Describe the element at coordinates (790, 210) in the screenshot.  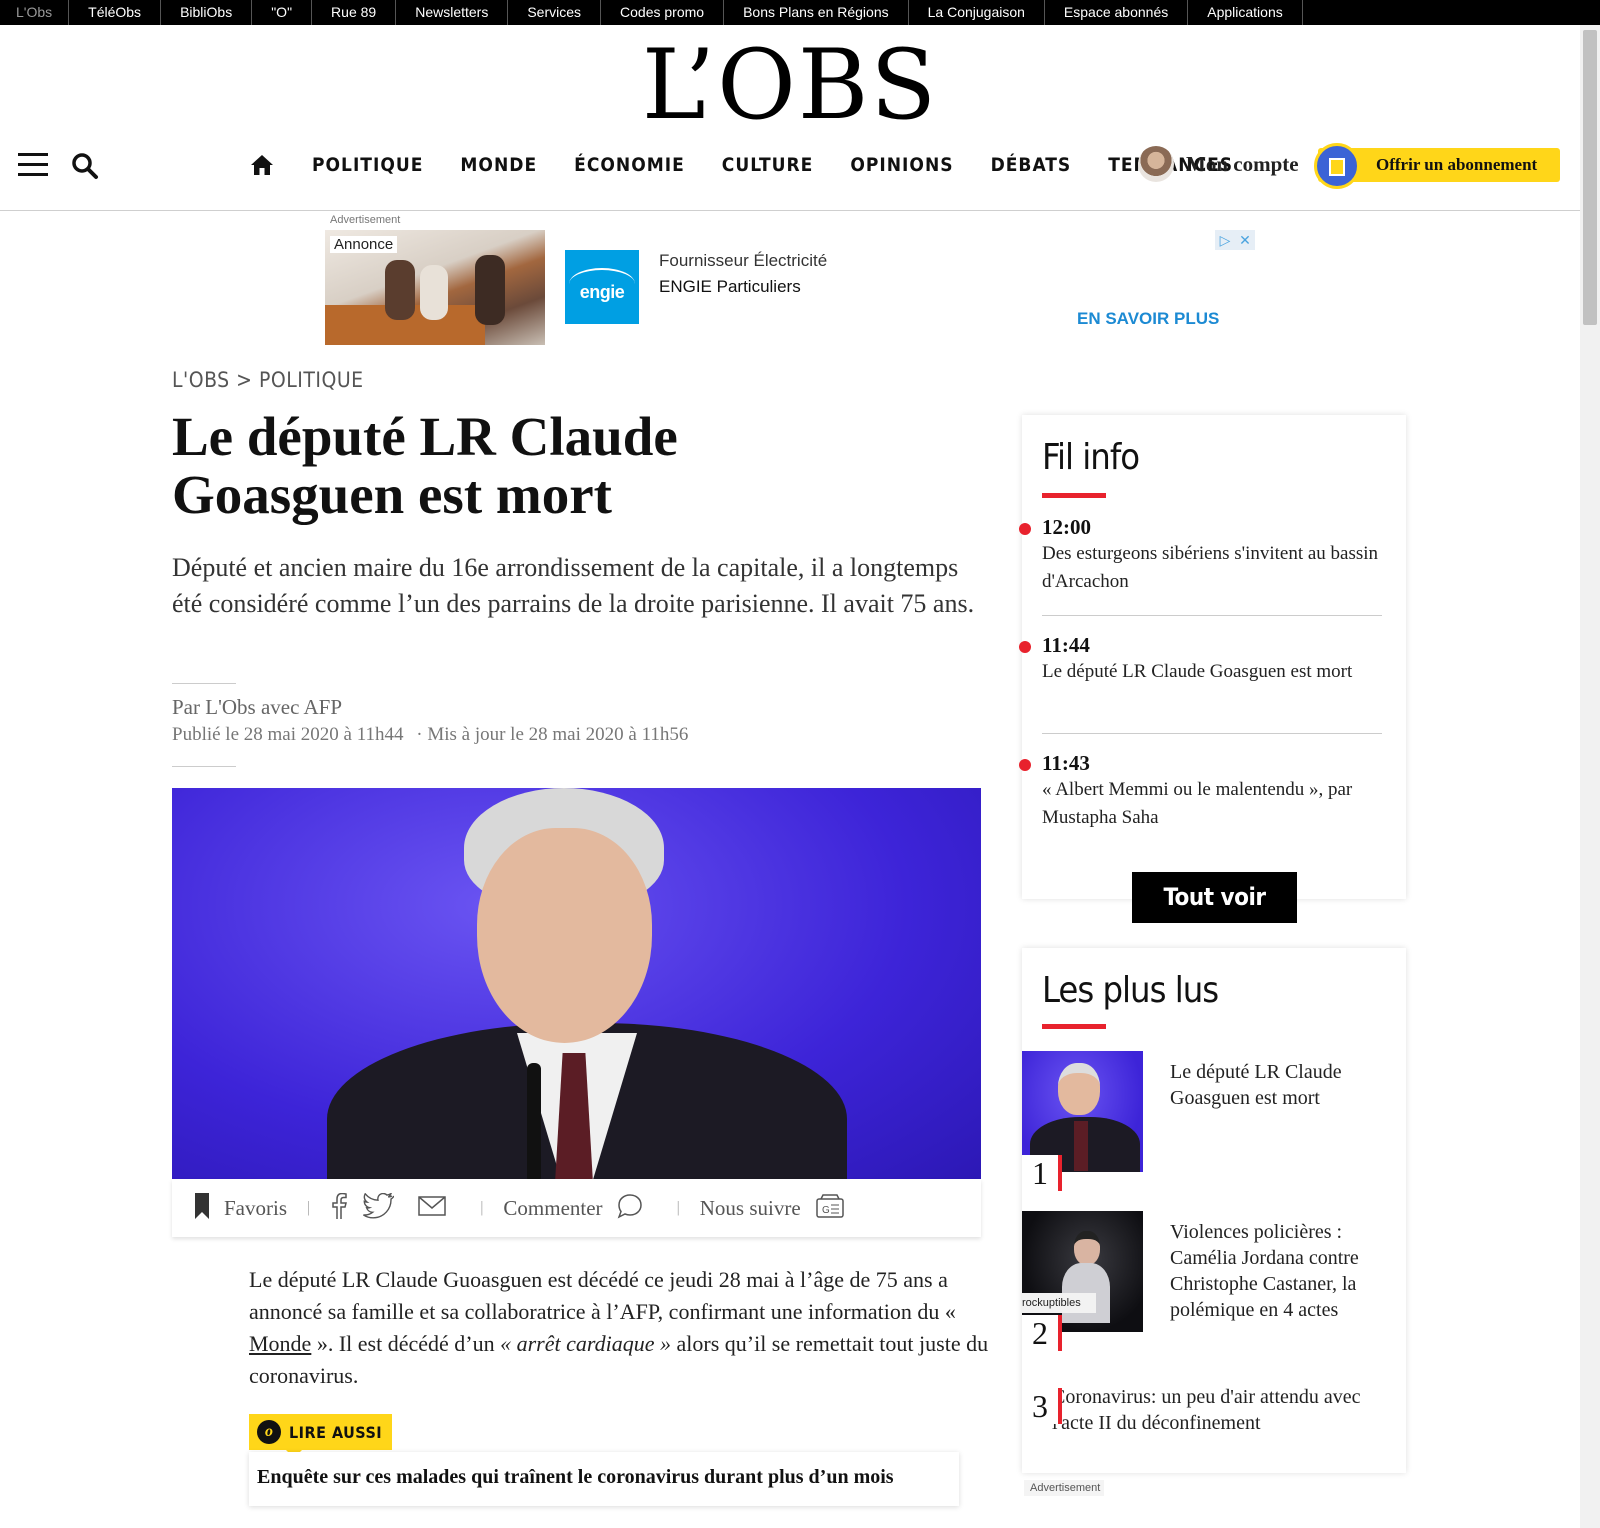
I see `header-divider` at that location.